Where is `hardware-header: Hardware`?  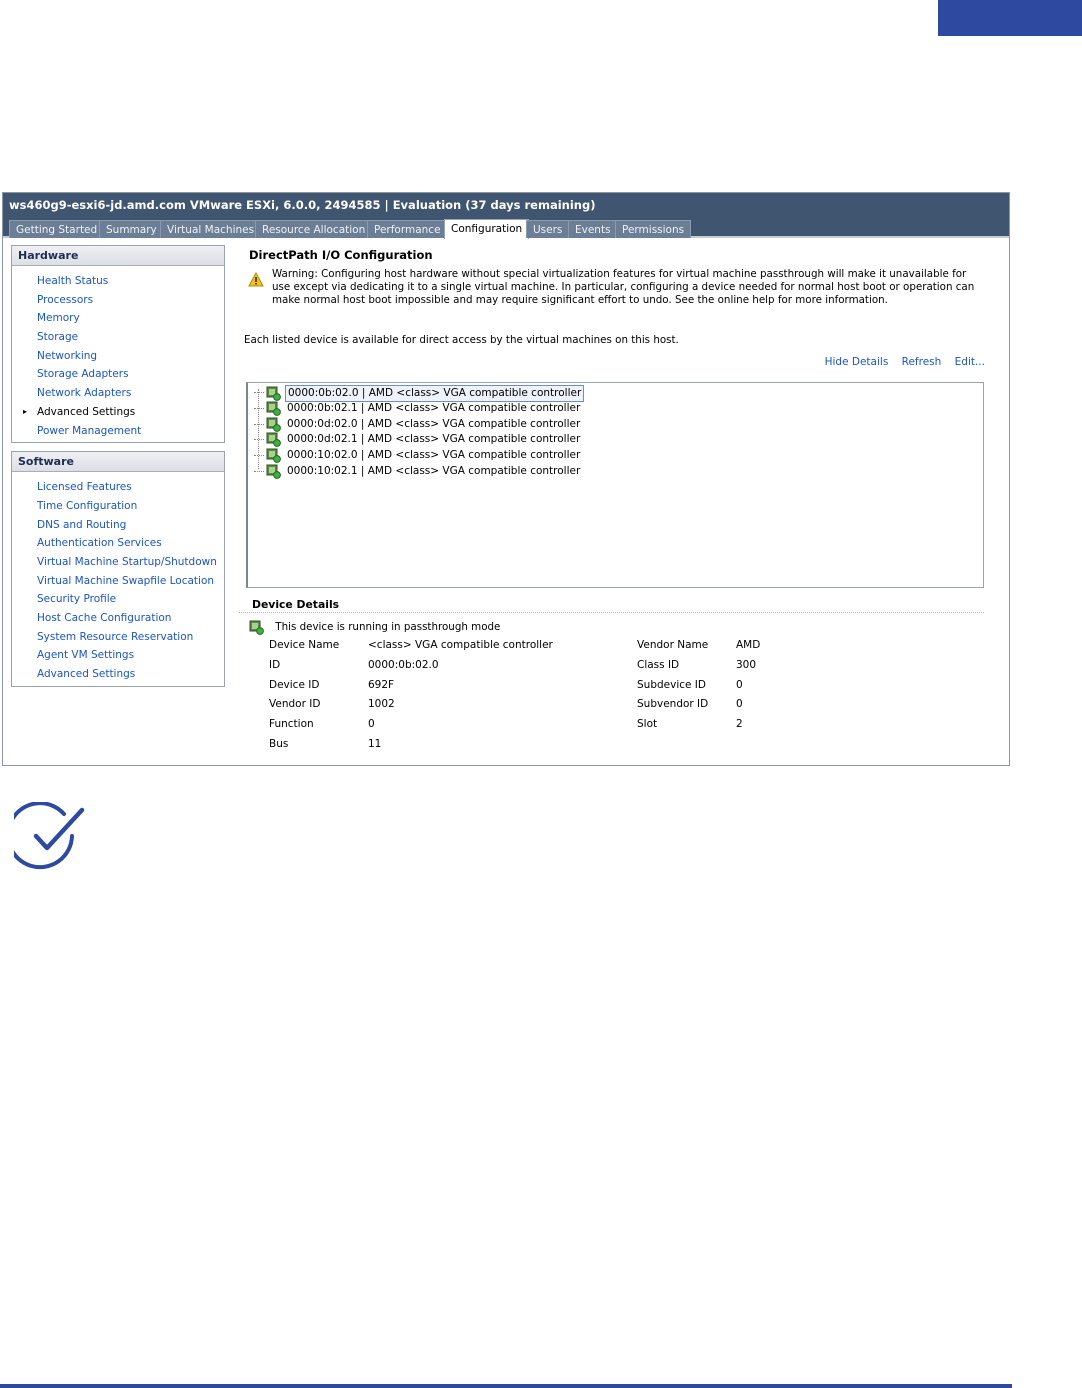 hardware-header: Hardware is located at coordinates (118, 256).